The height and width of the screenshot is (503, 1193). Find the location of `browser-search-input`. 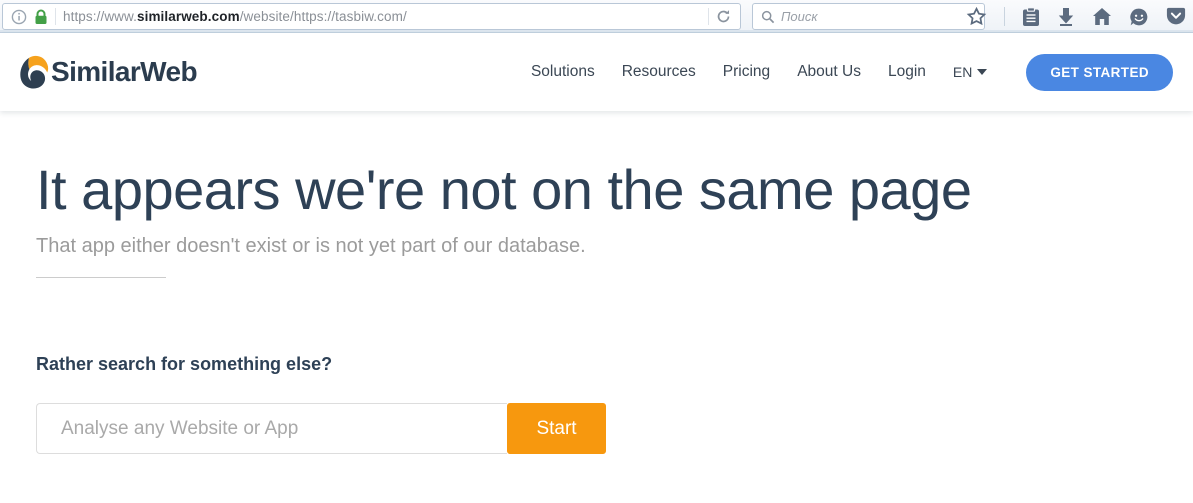

browser-search-input is located at coordinates (882, 16).